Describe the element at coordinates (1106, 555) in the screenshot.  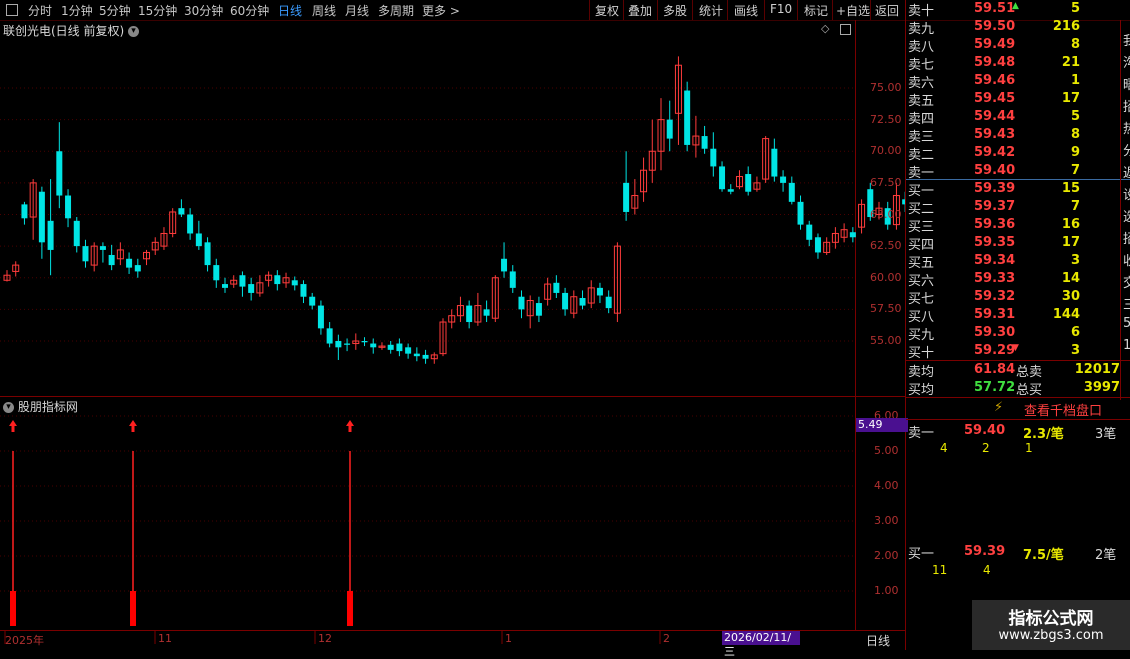
I see `buy1-count: 2笔` at that location.